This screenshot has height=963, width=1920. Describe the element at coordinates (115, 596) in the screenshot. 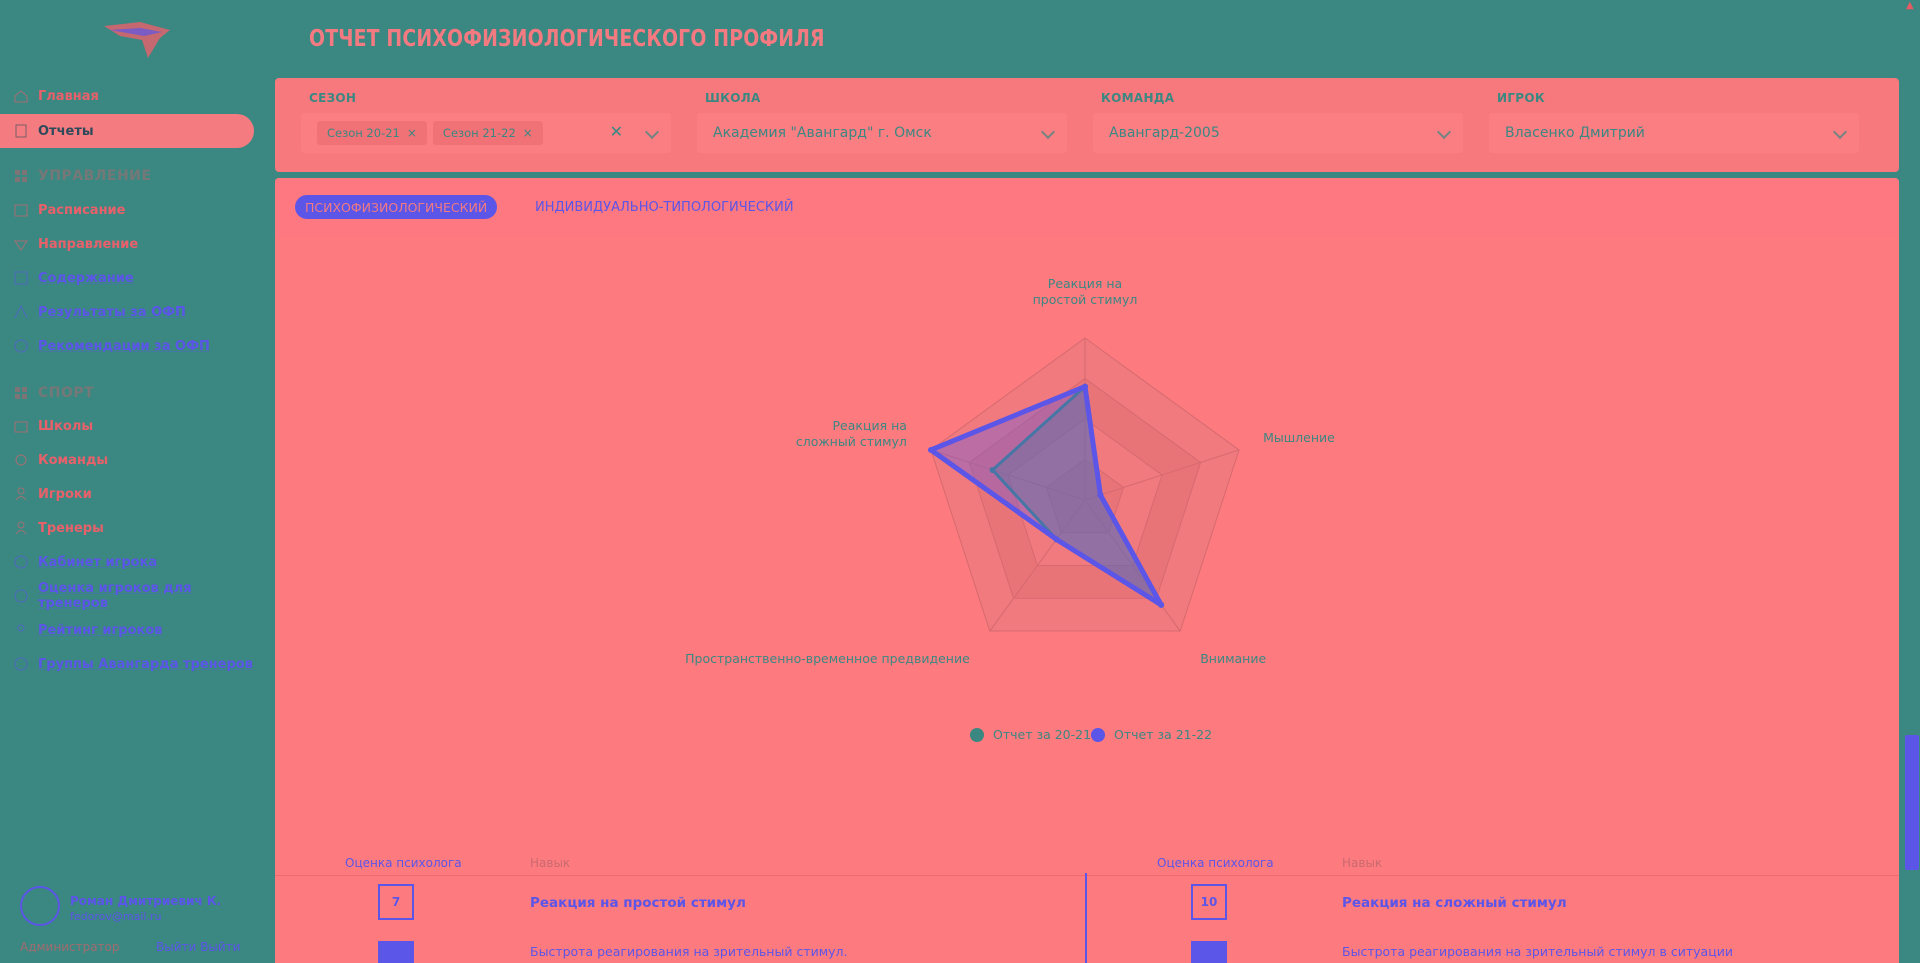

I see `sidebar-item-label: Оценка игроков для тренеров` at that location.